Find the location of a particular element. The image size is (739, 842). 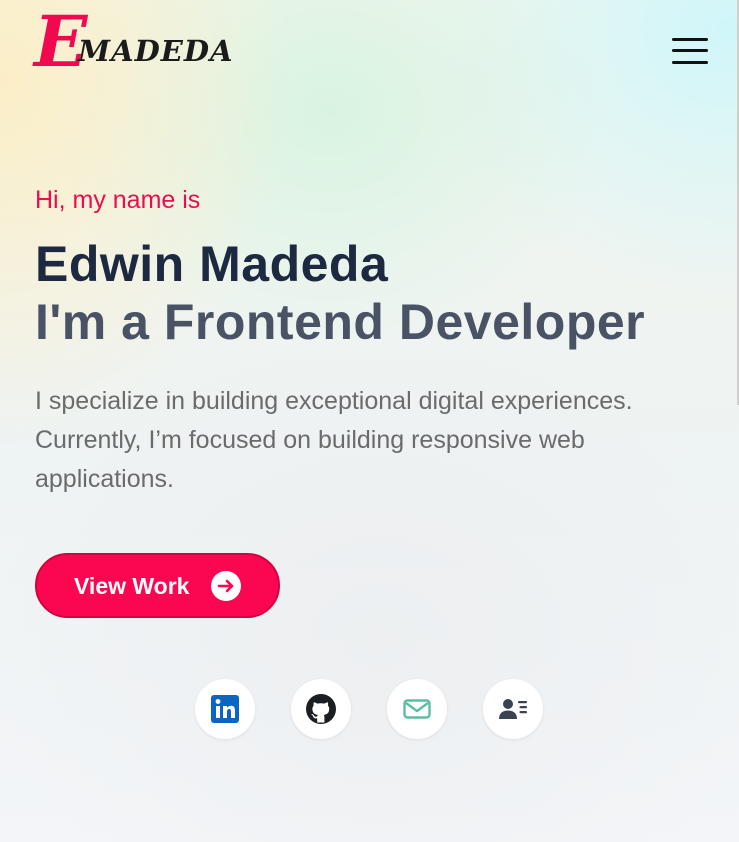

github-link is located at coordinates (321, 709).